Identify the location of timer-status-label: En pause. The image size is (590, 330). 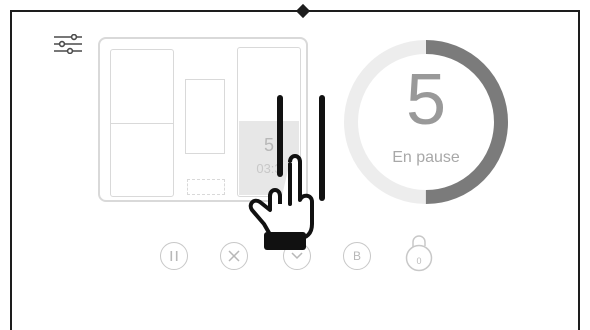
(426, 157).